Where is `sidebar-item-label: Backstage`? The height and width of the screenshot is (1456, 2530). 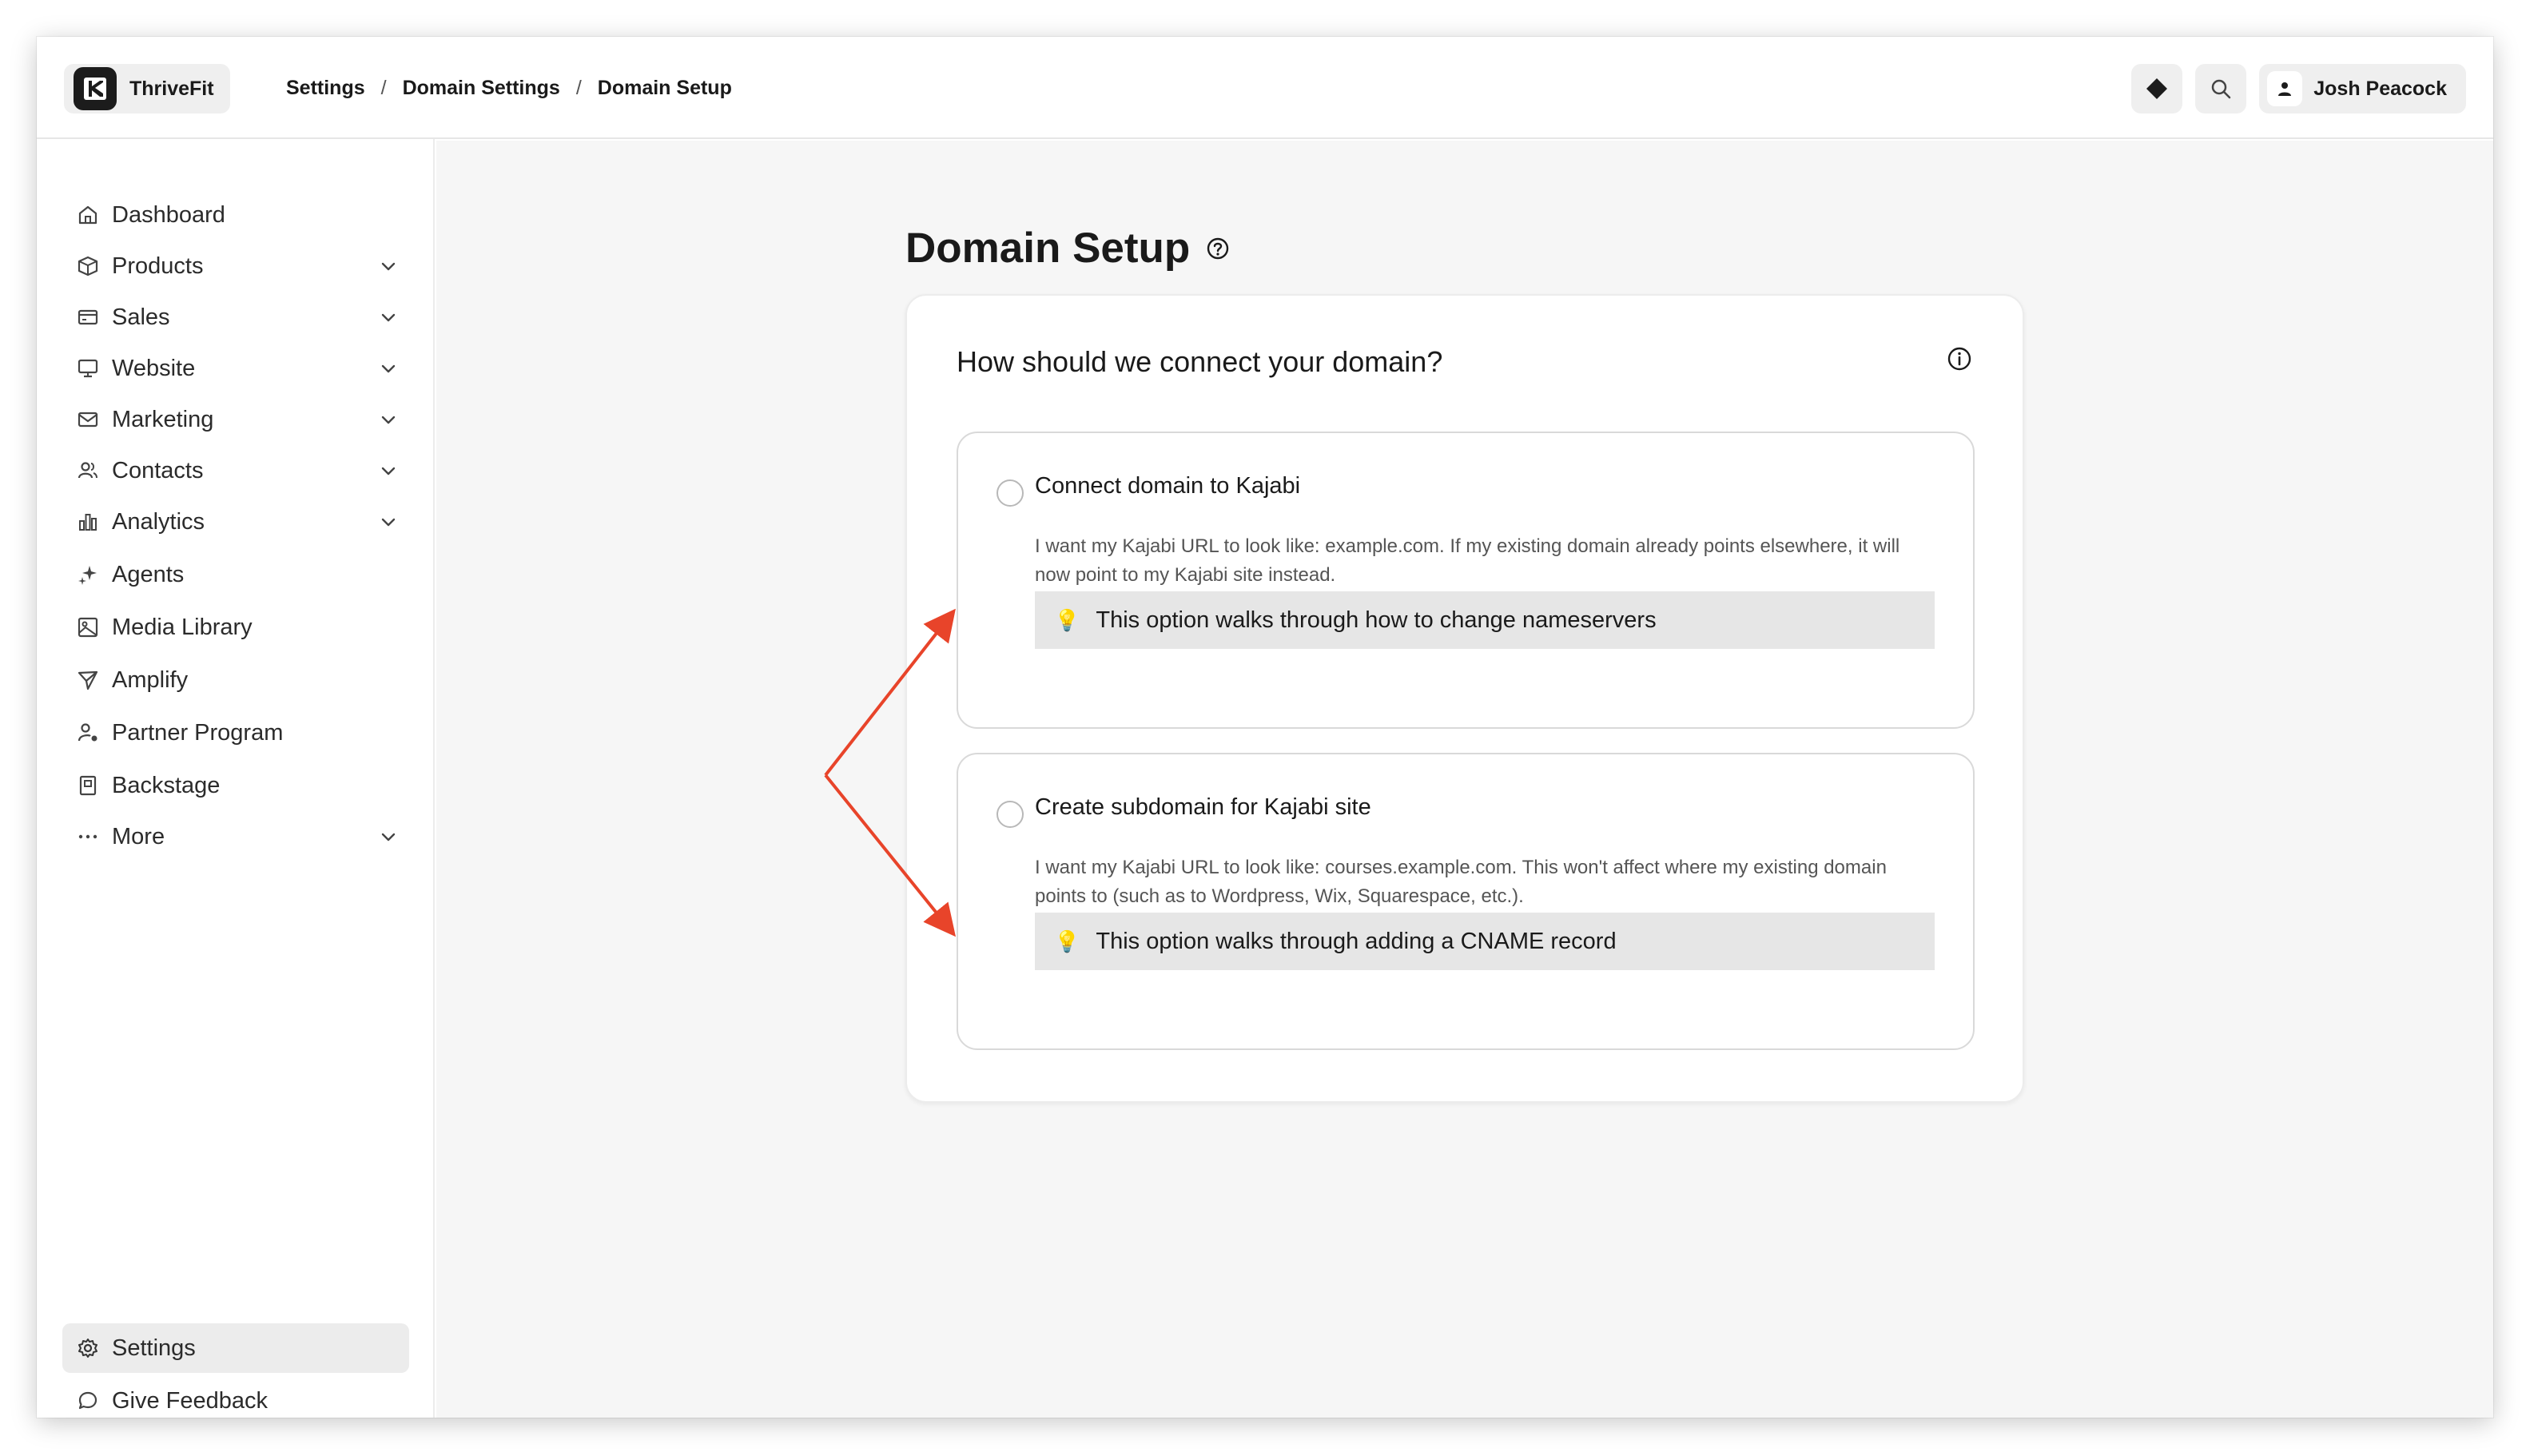 sidebar-item-label: Backstage is located at coordinates (166, 785).